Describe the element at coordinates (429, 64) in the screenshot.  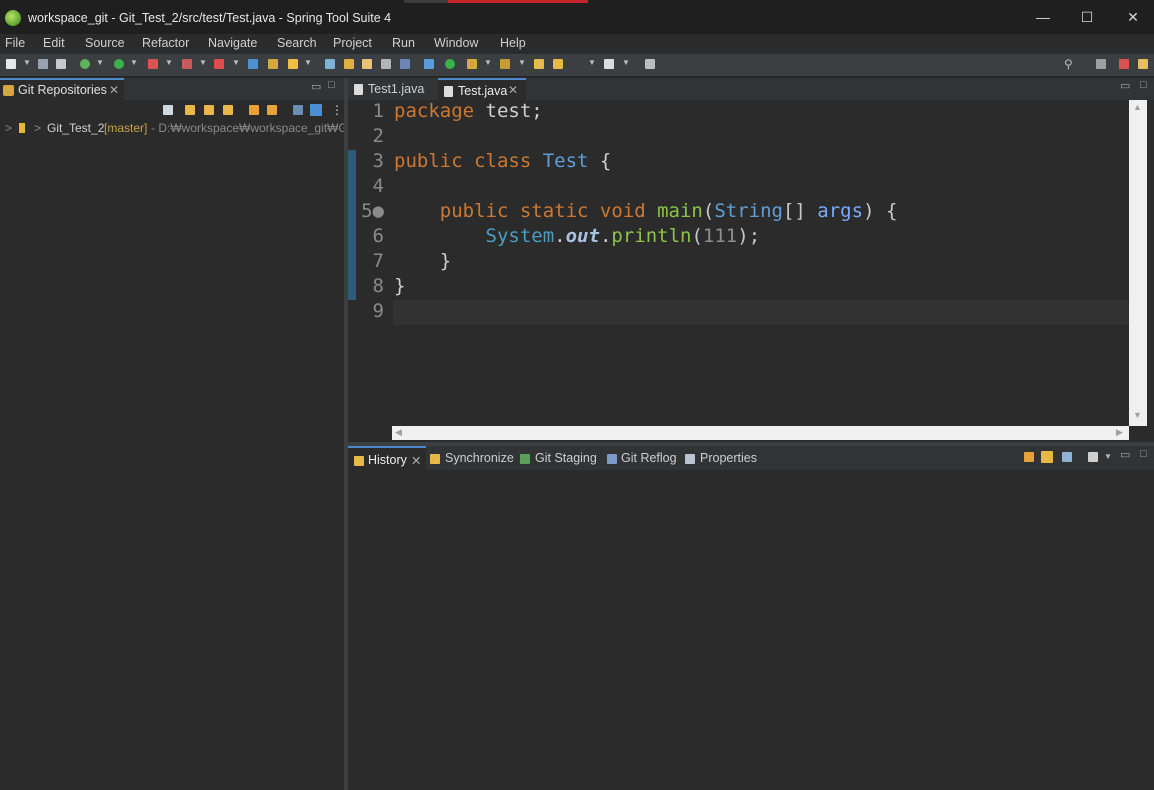
I see `toggle-block-icon` at that location.